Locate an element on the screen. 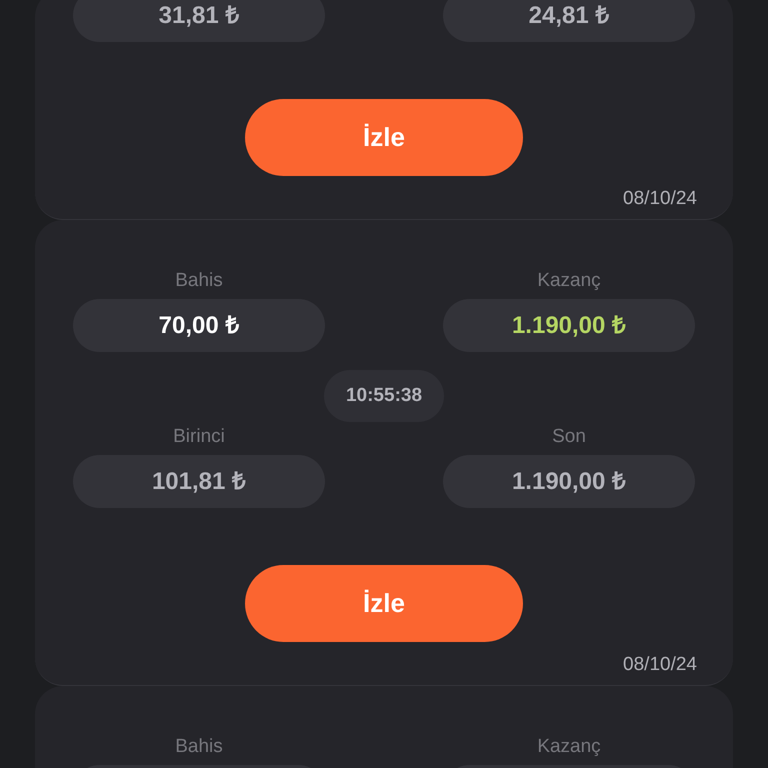 The height and width of the screenshot is (768, 768). amount-pill: 24,81 ₺ is located at coordinates (569, 21).